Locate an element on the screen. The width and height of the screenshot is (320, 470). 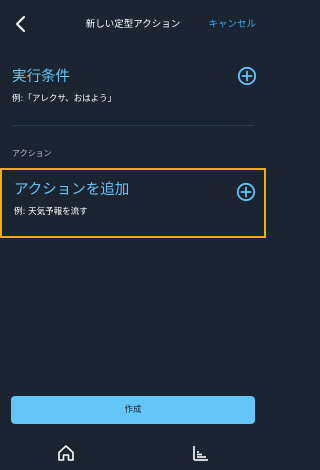
back-button is located at coordinates (21, 24).